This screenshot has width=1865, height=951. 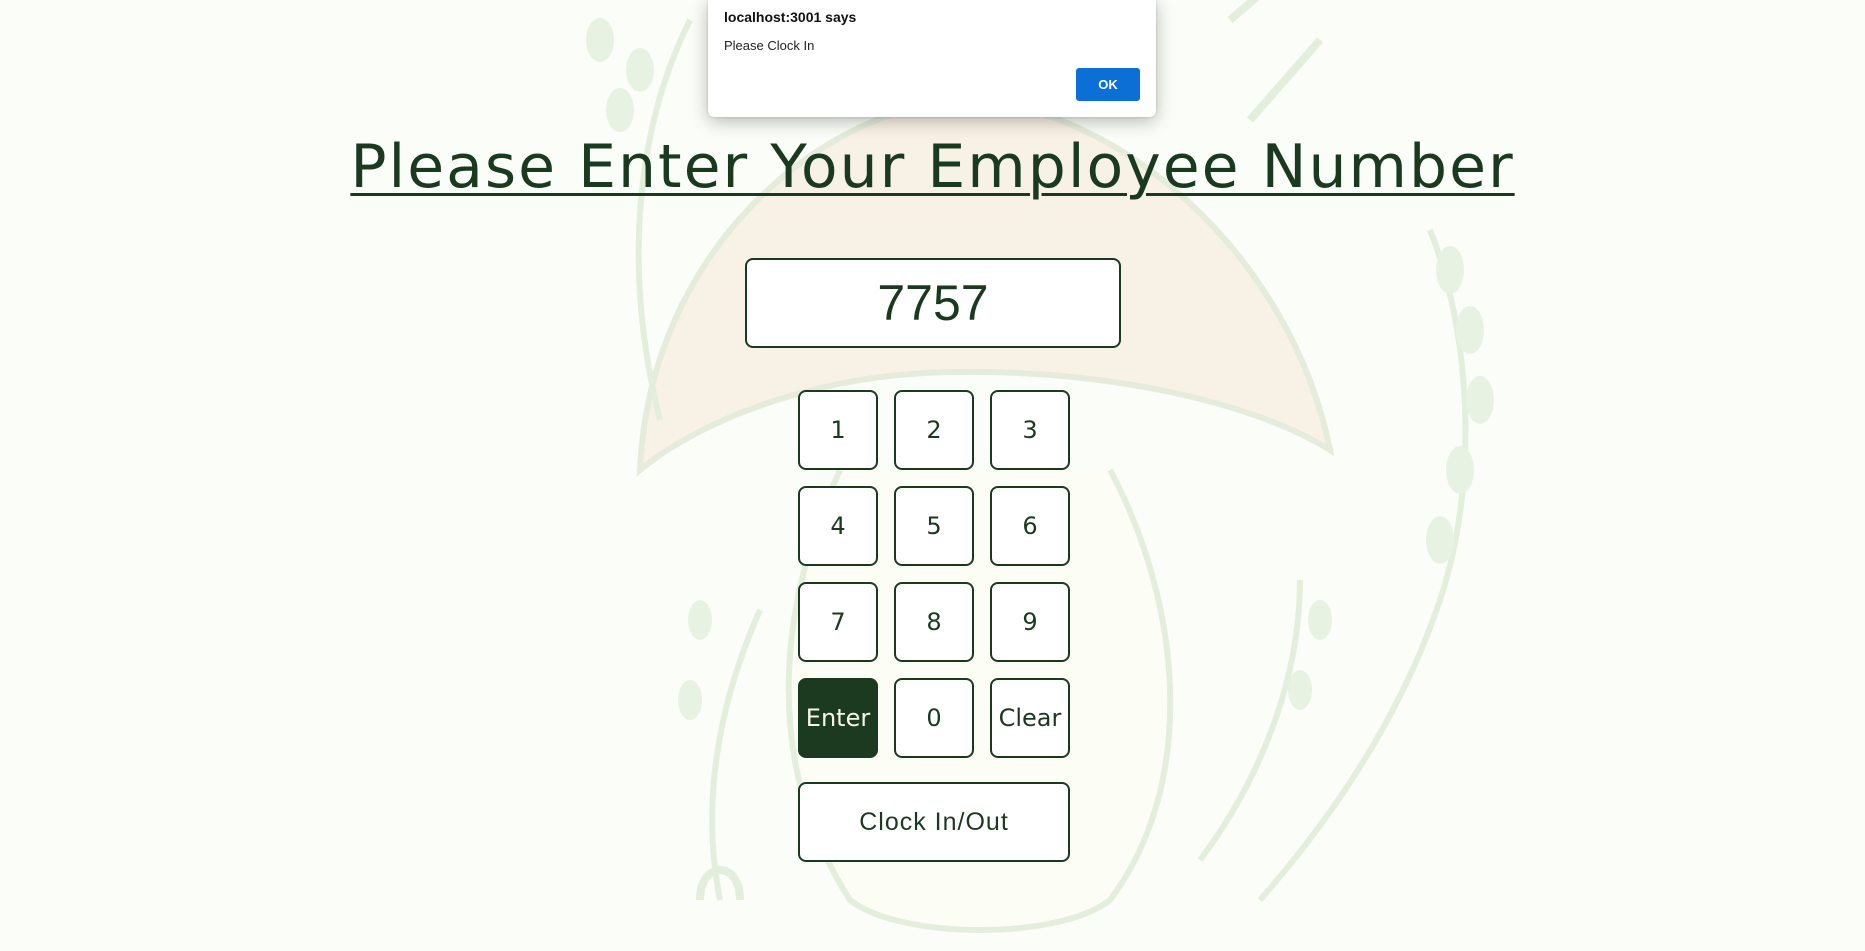 I want to click on keypad-key-6: 6, so click(x=1030, y=526).